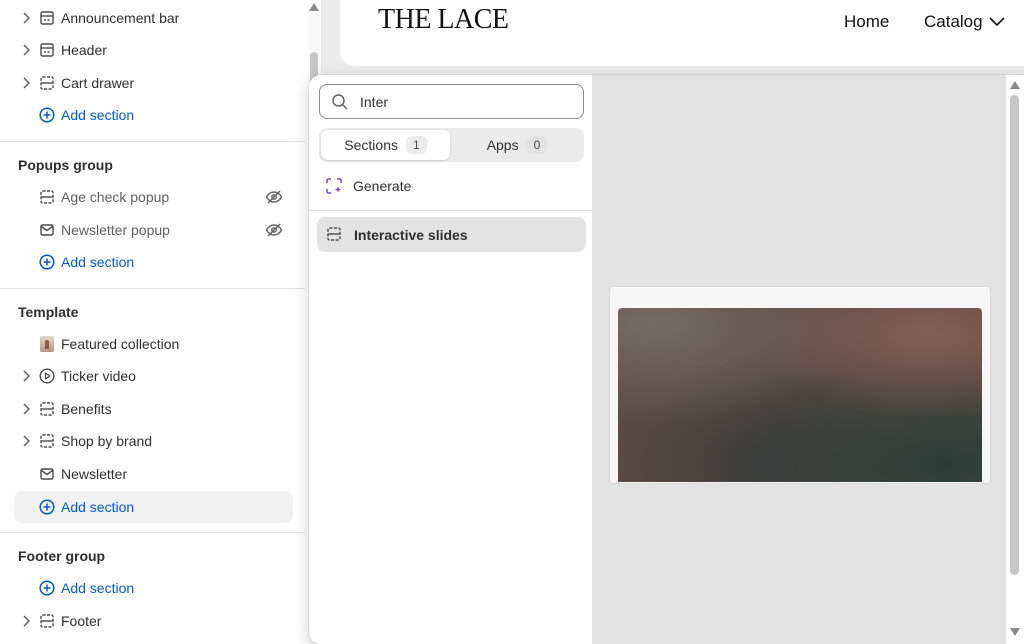  I want to click on image-thumbnail, so click(47, 344).